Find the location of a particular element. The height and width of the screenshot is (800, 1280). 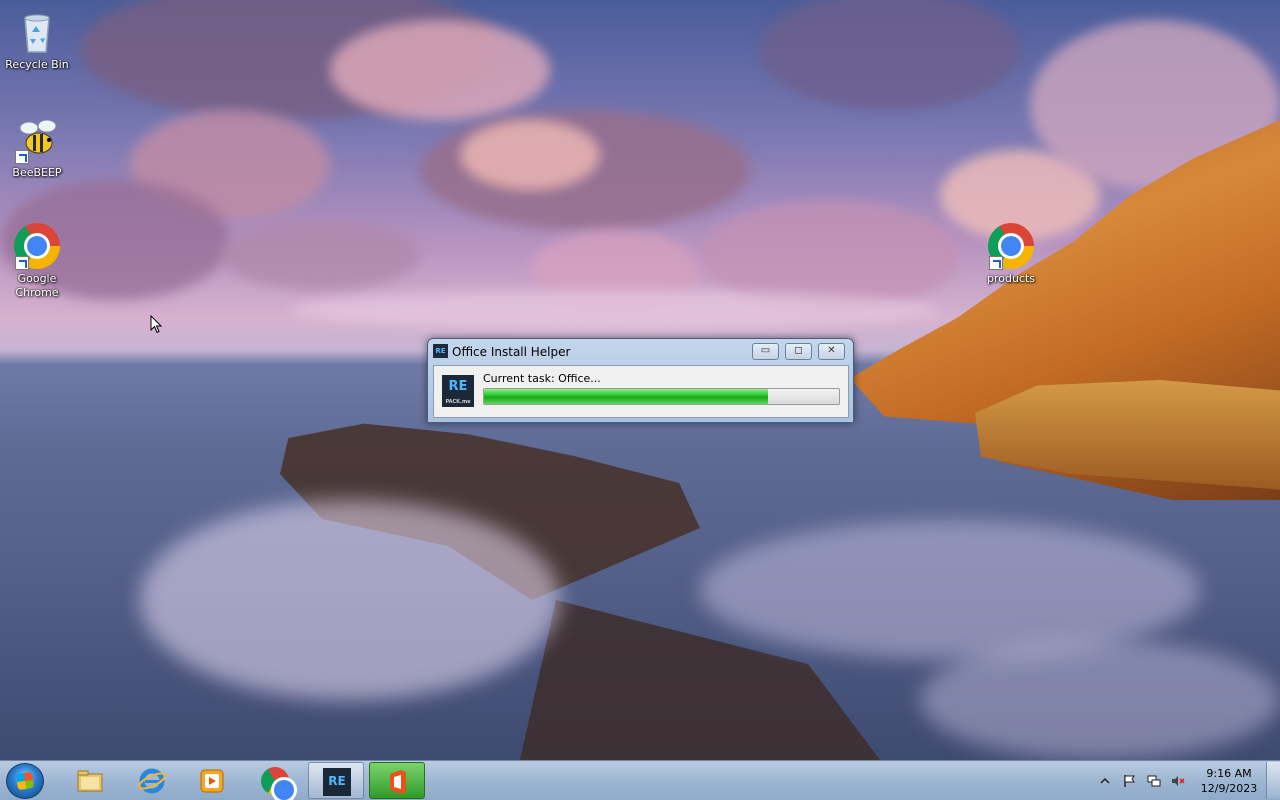

maximize-button: ◻ is located at coordinates (798, 351).